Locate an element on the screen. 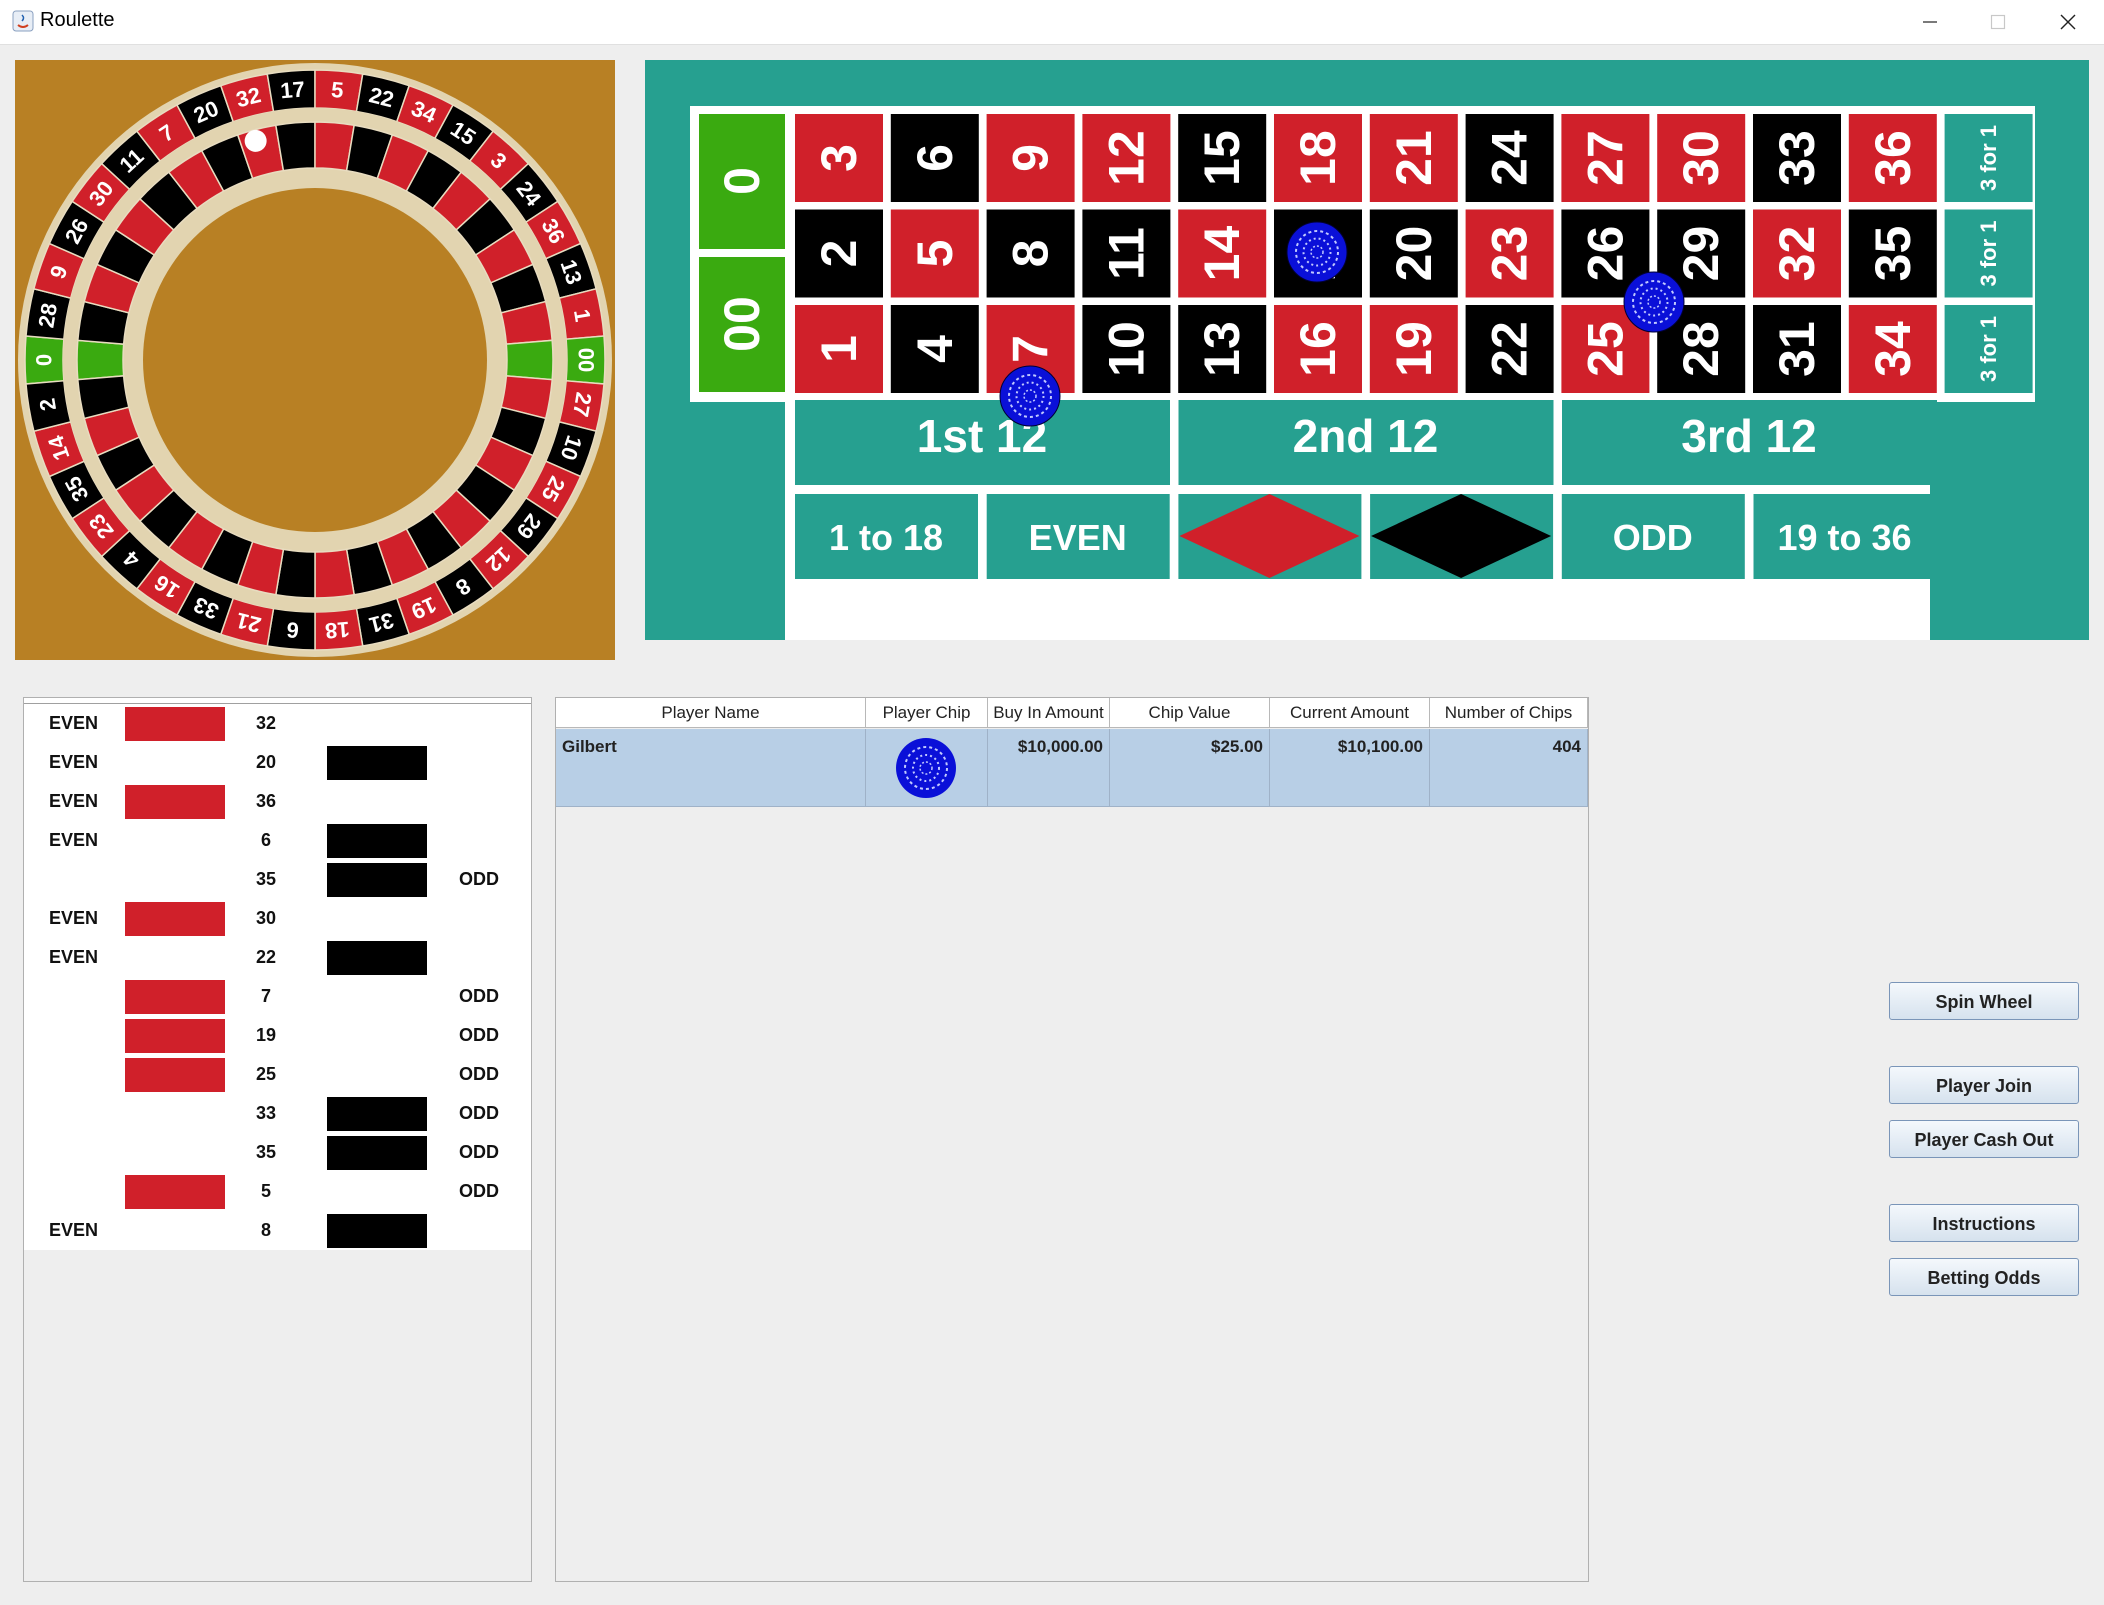  number-label-25: 25 is located at coordinates (1605, 349).